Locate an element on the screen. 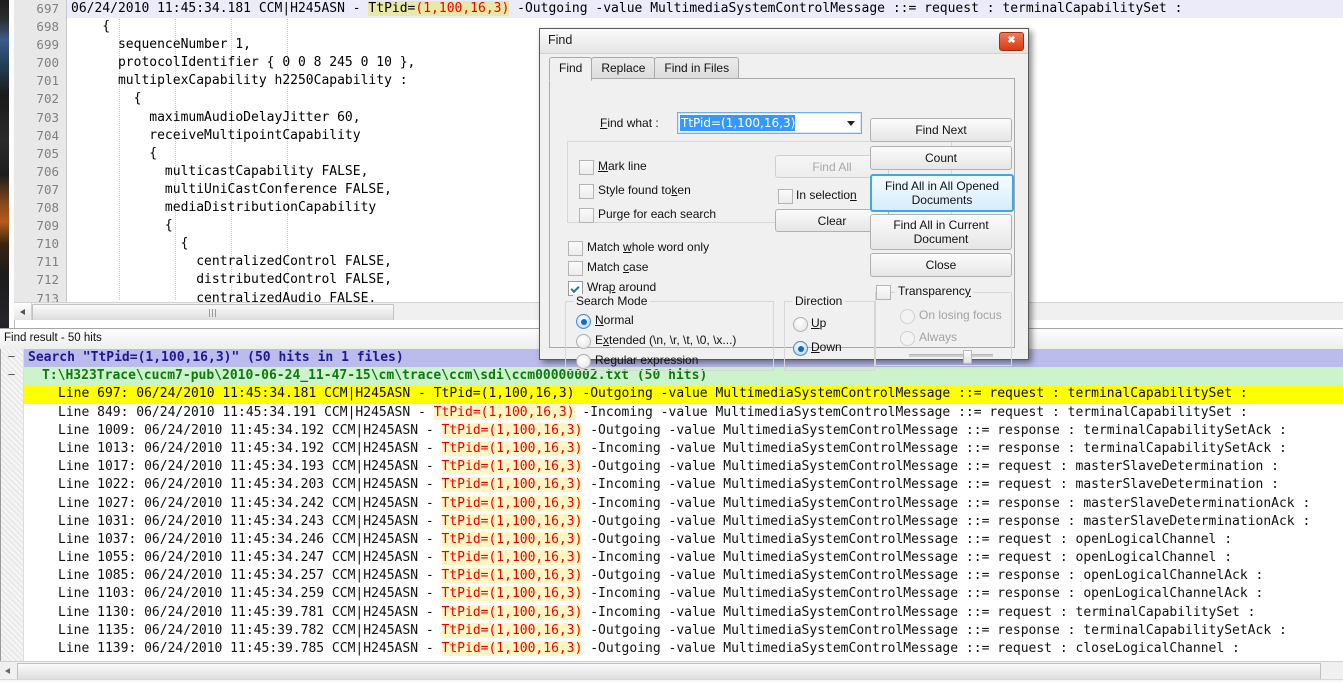 This screenshot has width=1343, height=682. on-losing-focus-radio is located at coordinates (907, 316).